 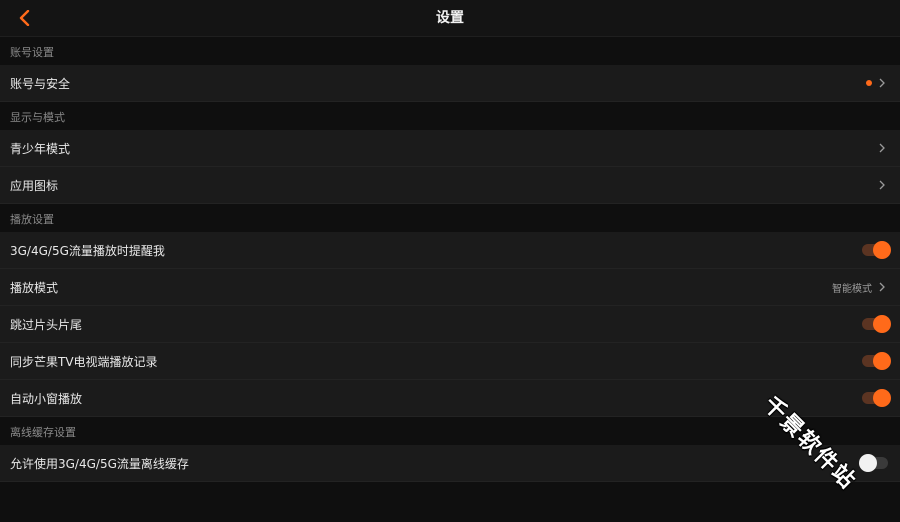 What do you see at coordinates (40, 83) in the screenshot?
I see `row-label: 账号与安全` at bounding box center [40, 83].